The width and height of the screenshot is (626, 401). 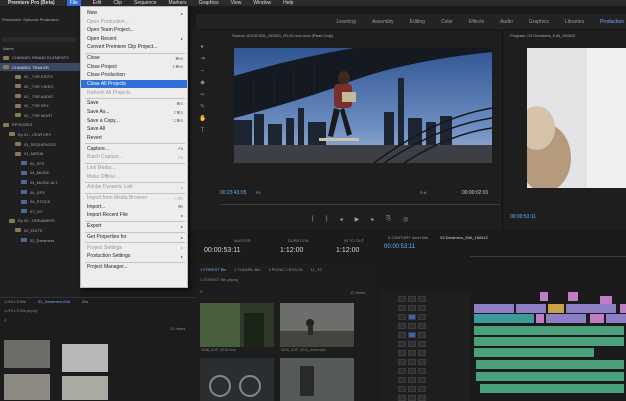 I want to click on file-menu-item: Save ⌘S, so click(x=134, y=103).